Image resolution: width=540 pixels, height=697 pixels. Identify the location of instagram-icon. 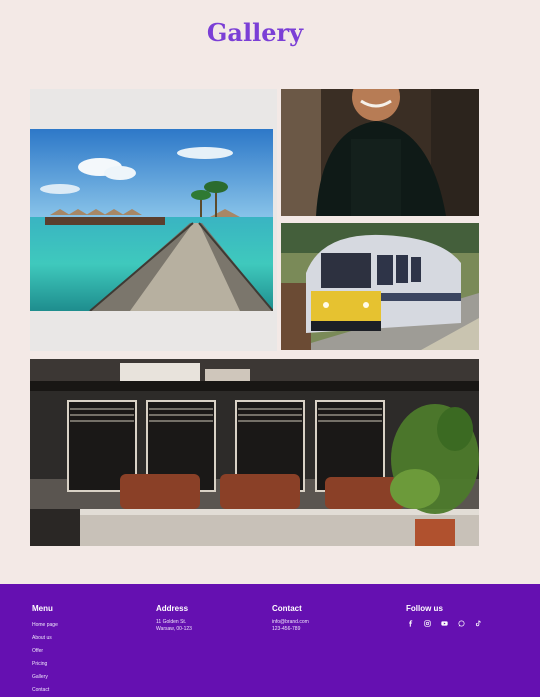
(427, 623).